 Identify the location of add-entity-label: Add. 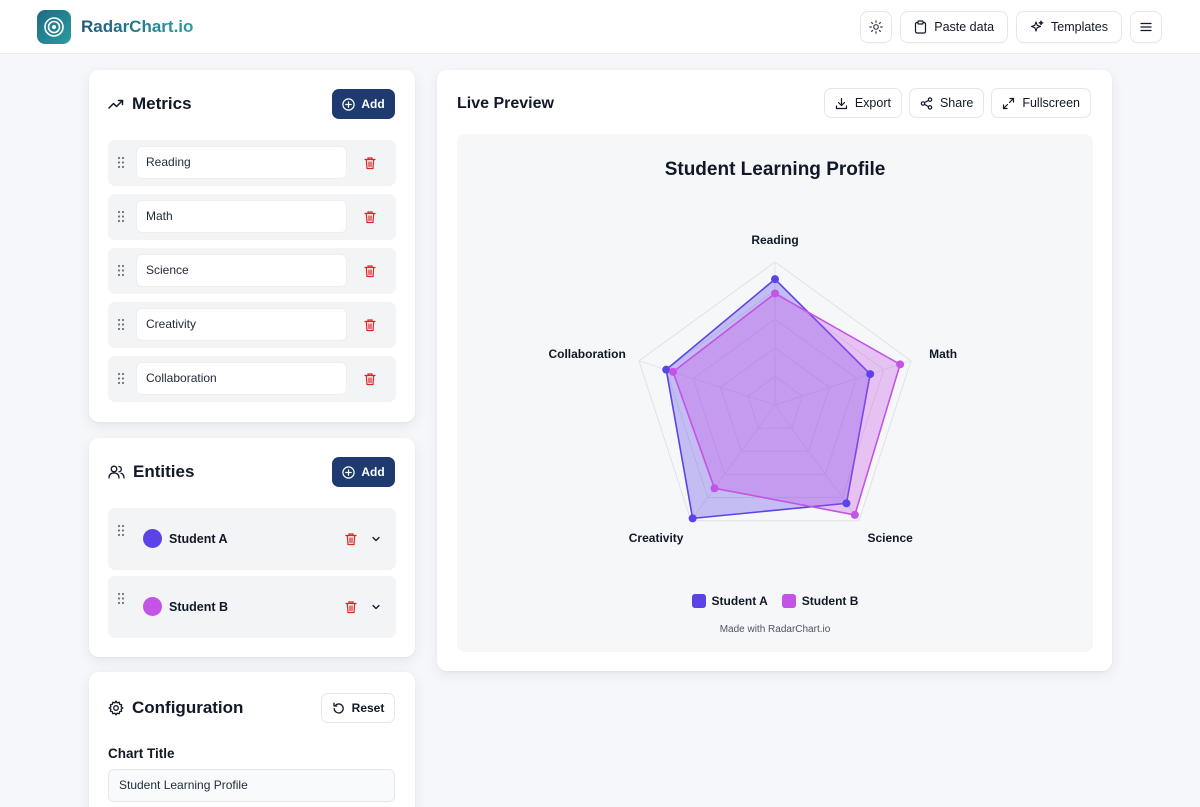
(373, 472).